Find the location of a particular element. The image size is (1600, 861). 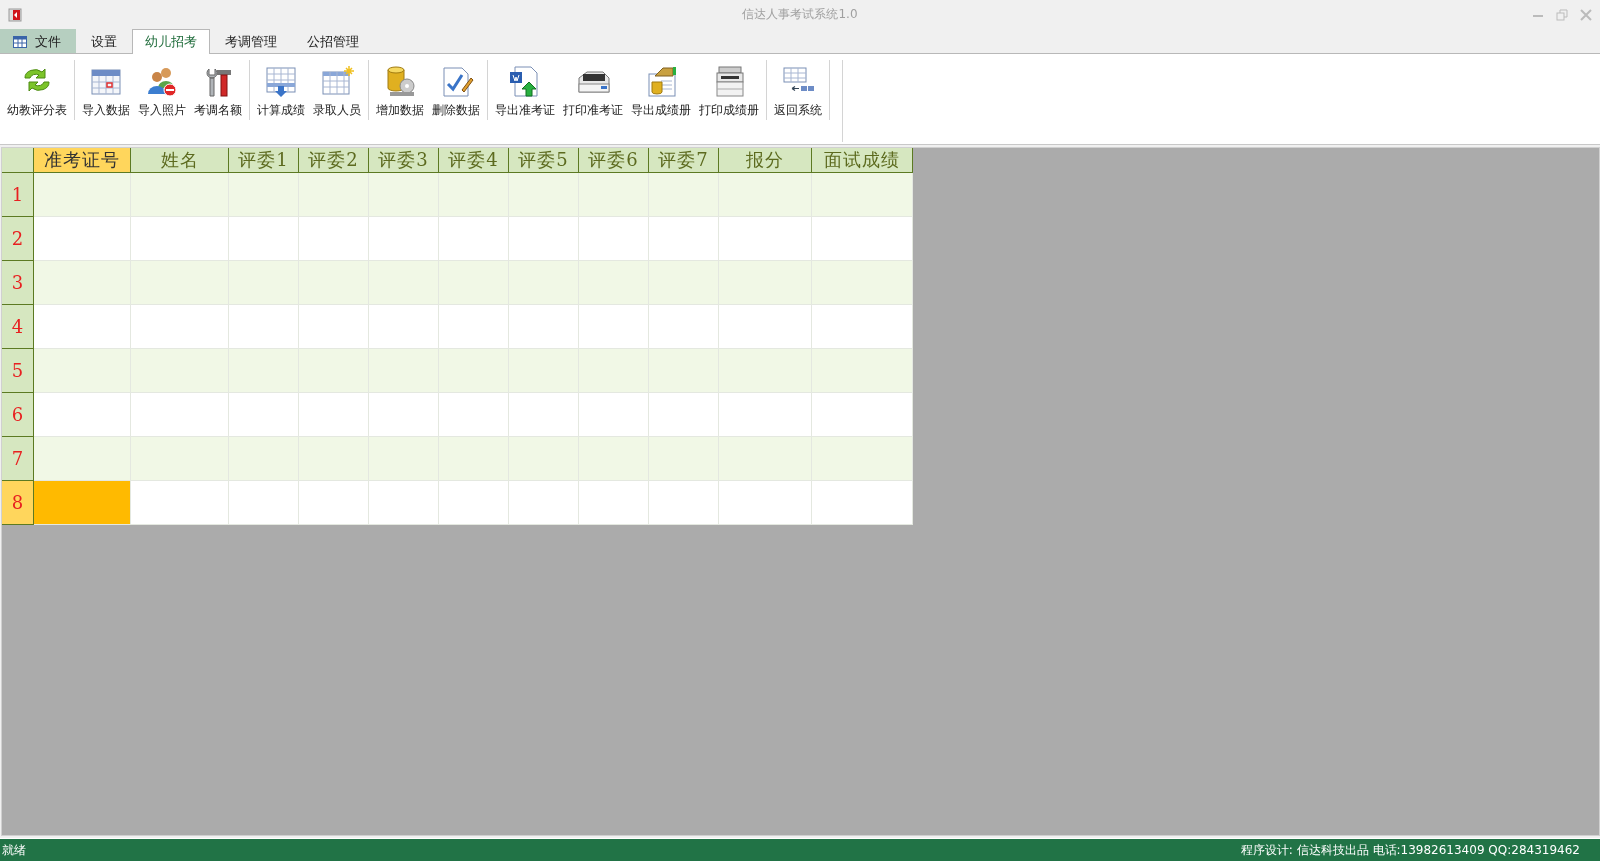

toolbar-button: 删除数据 is located at coordinates (456, 90).